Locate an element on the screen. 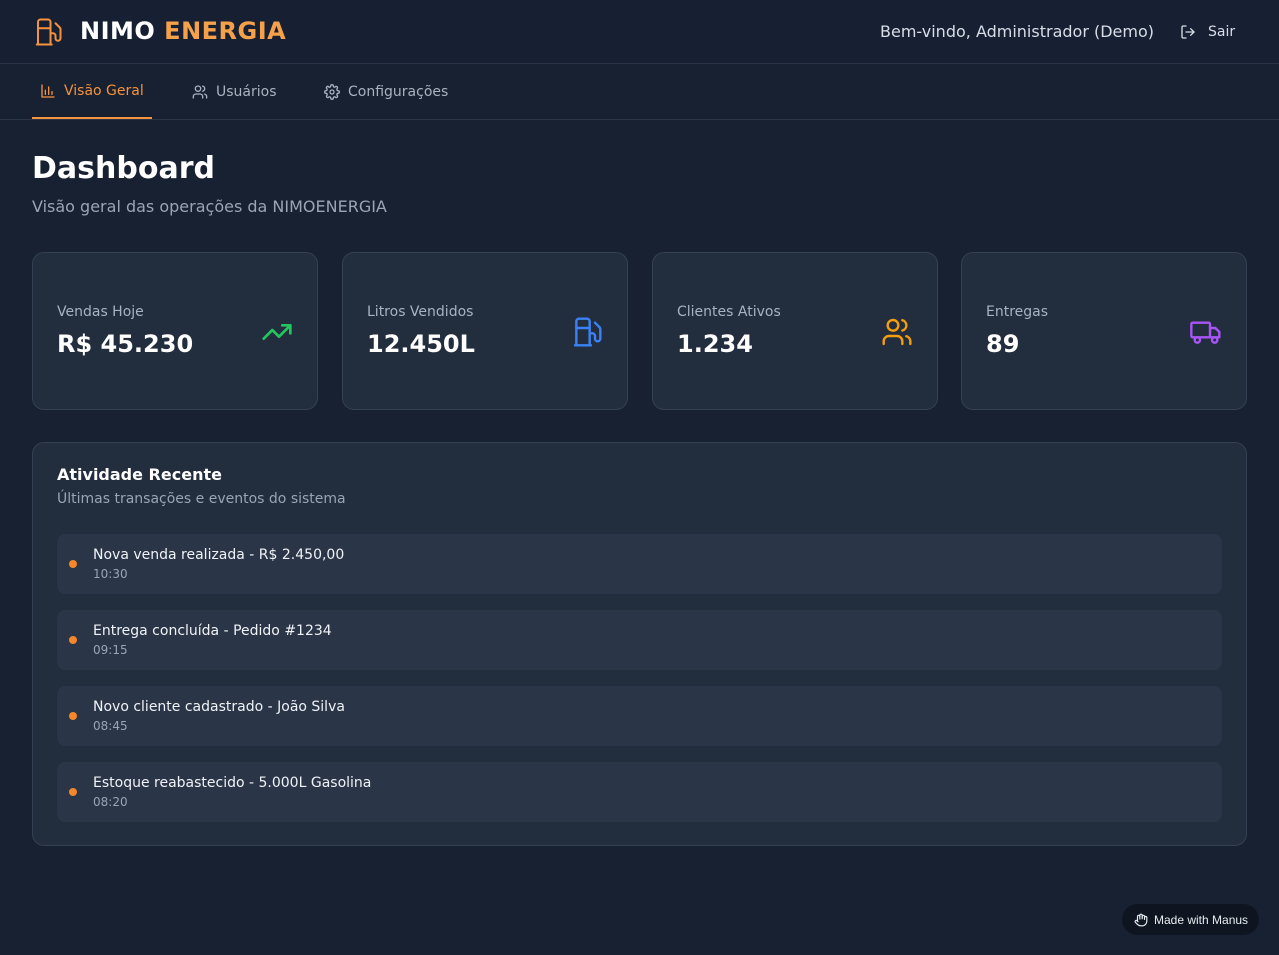 Image resolution: width=1279 pixels, height=955 pixels. tab-overview-label: Visão Geral is located at coordinates (104, 91).